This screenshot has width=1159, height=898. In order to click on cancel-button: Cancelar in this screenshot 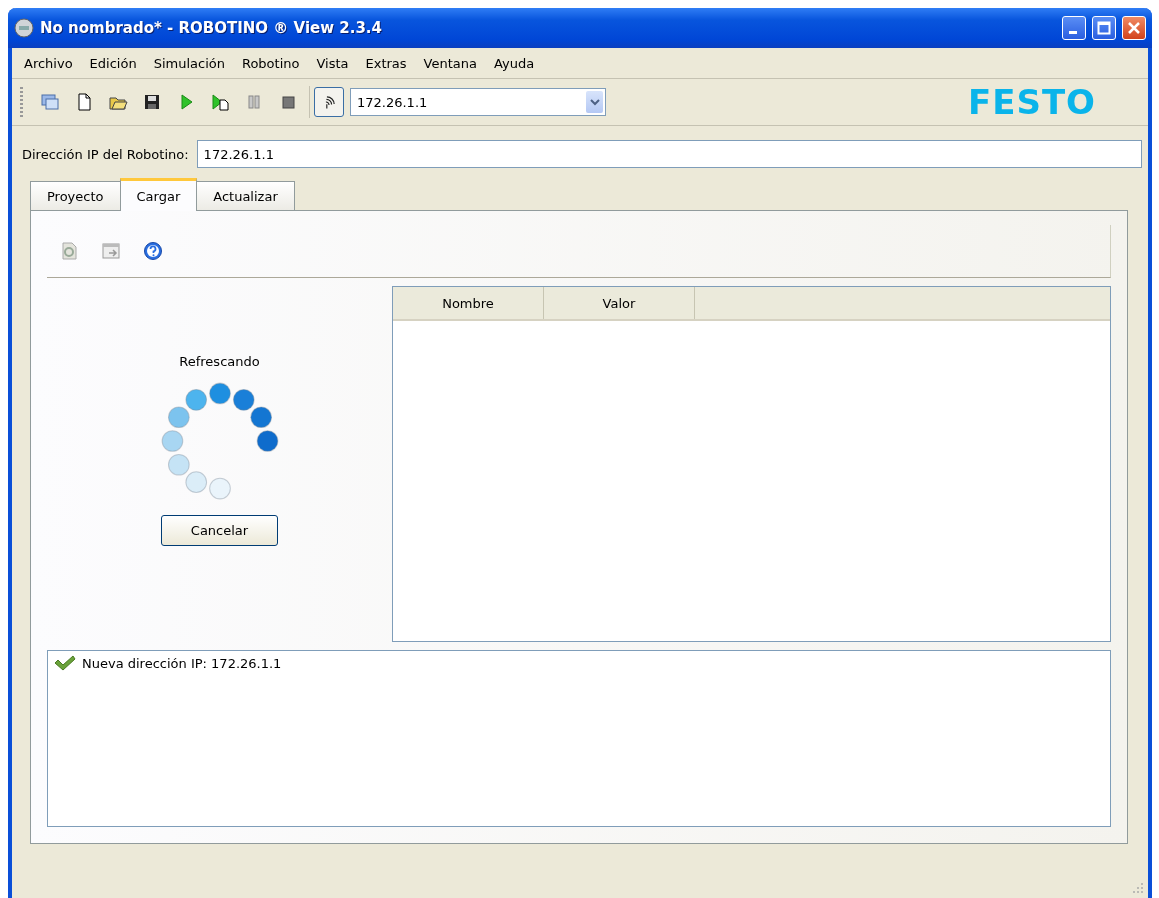, I will do `click(219, 530)`.